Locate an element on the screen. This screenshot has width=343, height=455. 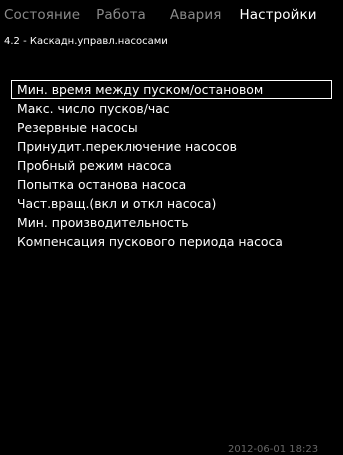
menu-item-pump-stop-attempt: Попытка останова насоса is located at coordinates (171, 184).